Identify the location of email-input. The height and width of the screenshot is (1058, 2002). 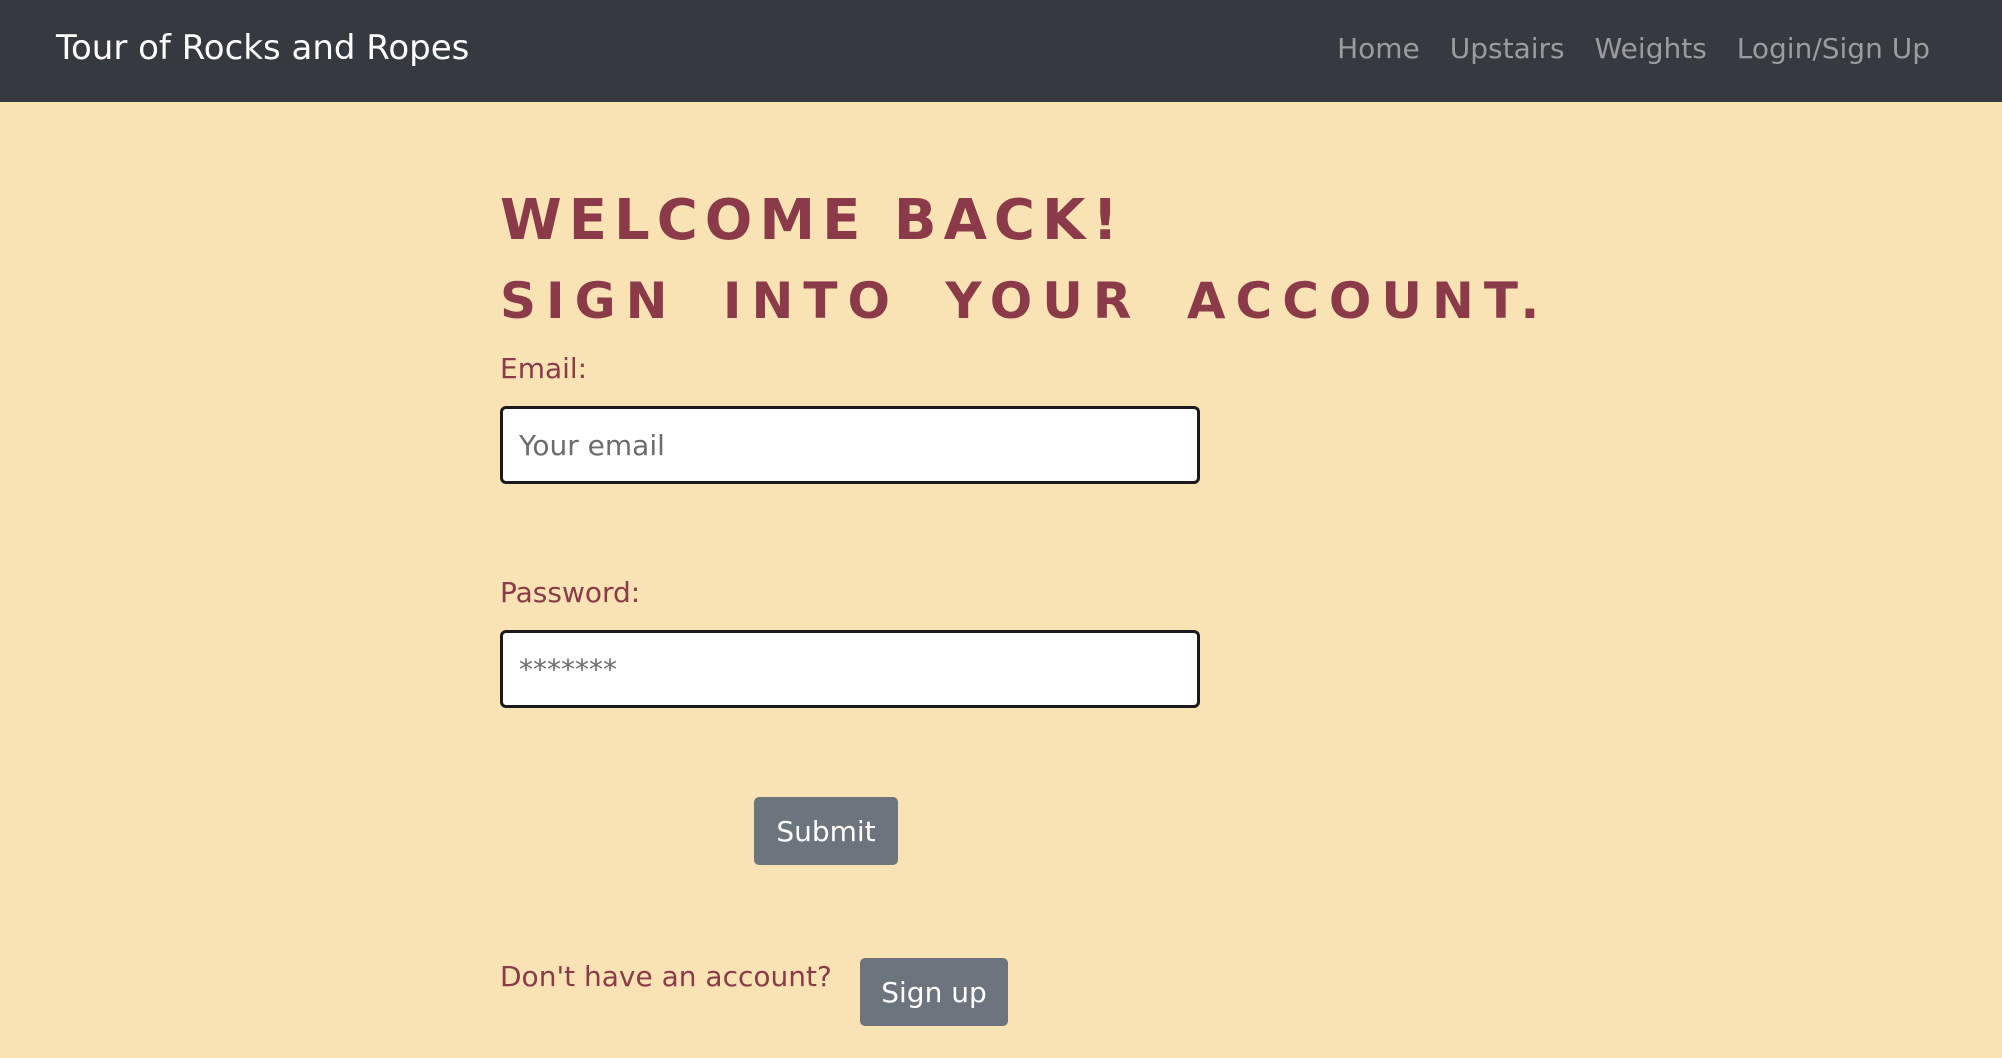
(850, 445).